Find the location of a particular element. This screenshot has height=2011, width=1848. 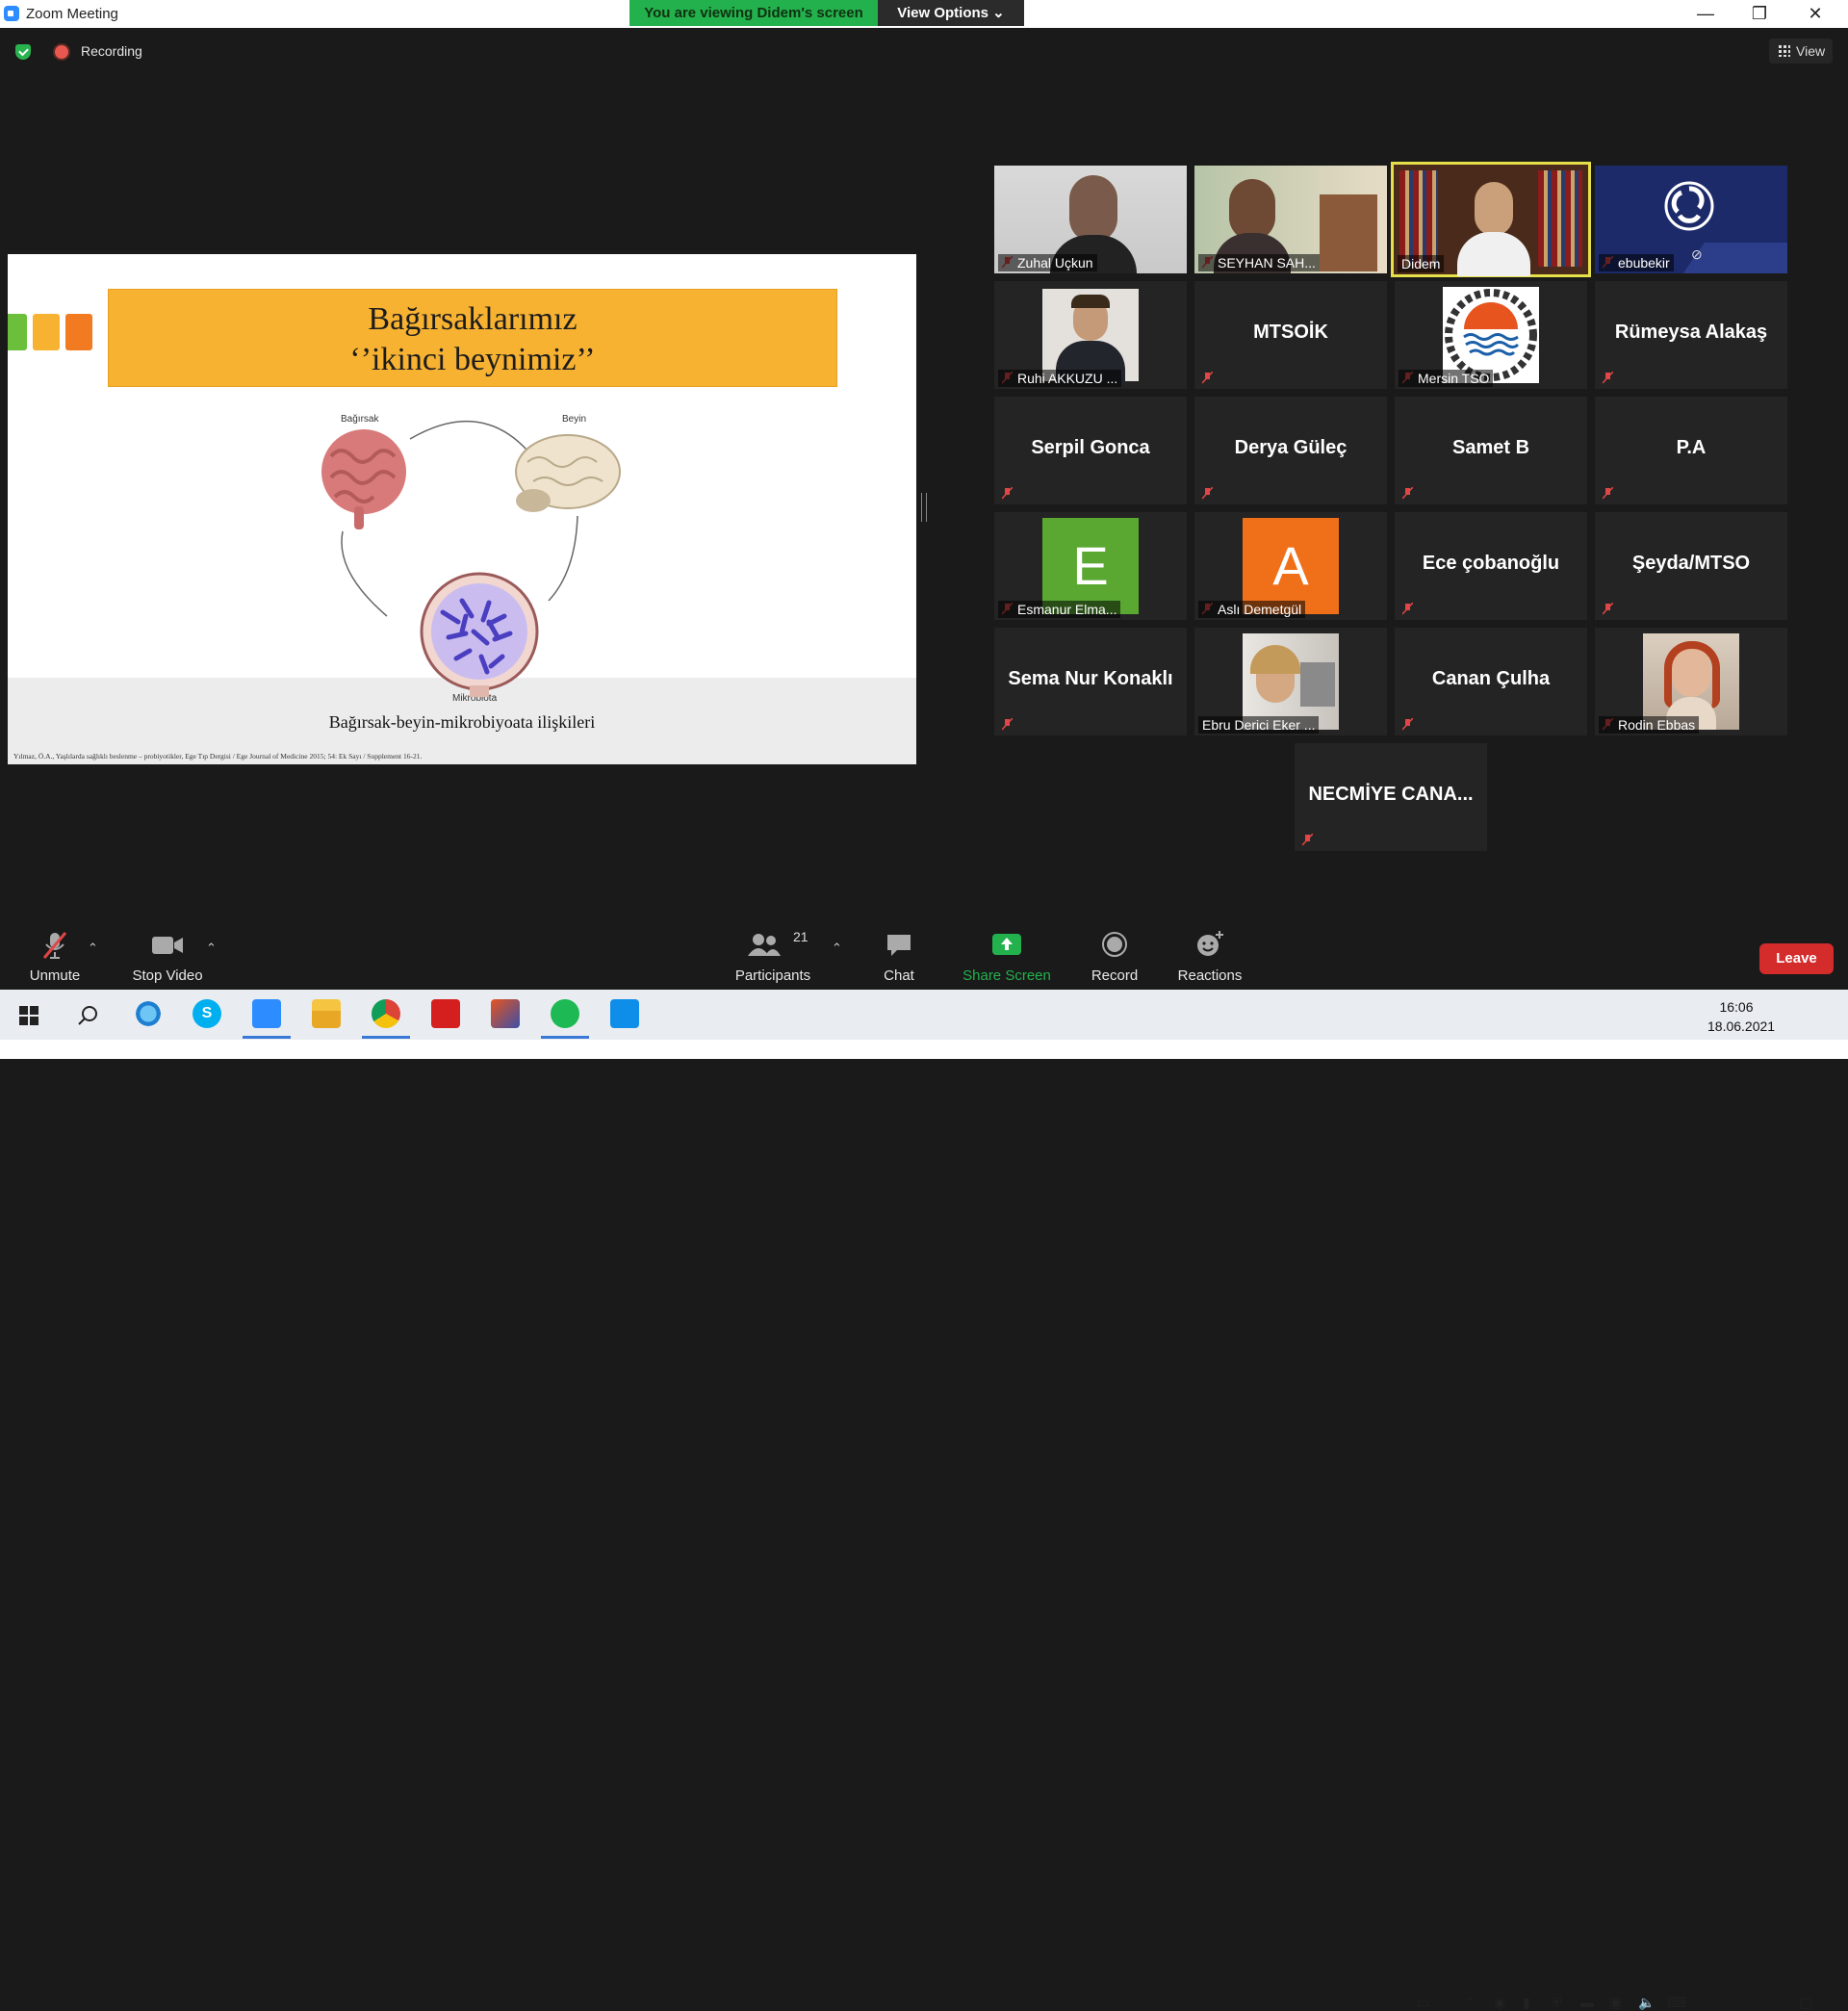

participants-button: 21 Participants is located at coordinates (773, 954).